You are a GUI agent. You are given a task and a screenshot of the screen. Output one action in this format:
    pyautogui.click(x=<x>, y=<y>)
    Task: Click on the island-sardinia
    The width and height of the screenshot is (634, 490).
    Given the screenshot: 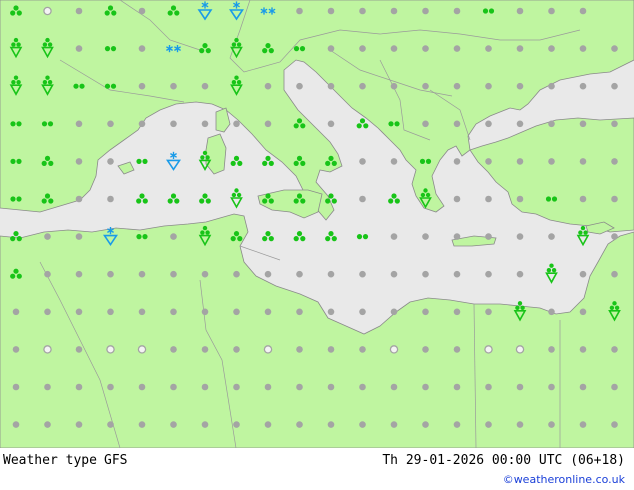 What is the action you would take?
    pyautogui.click(x=216, y=154)
    